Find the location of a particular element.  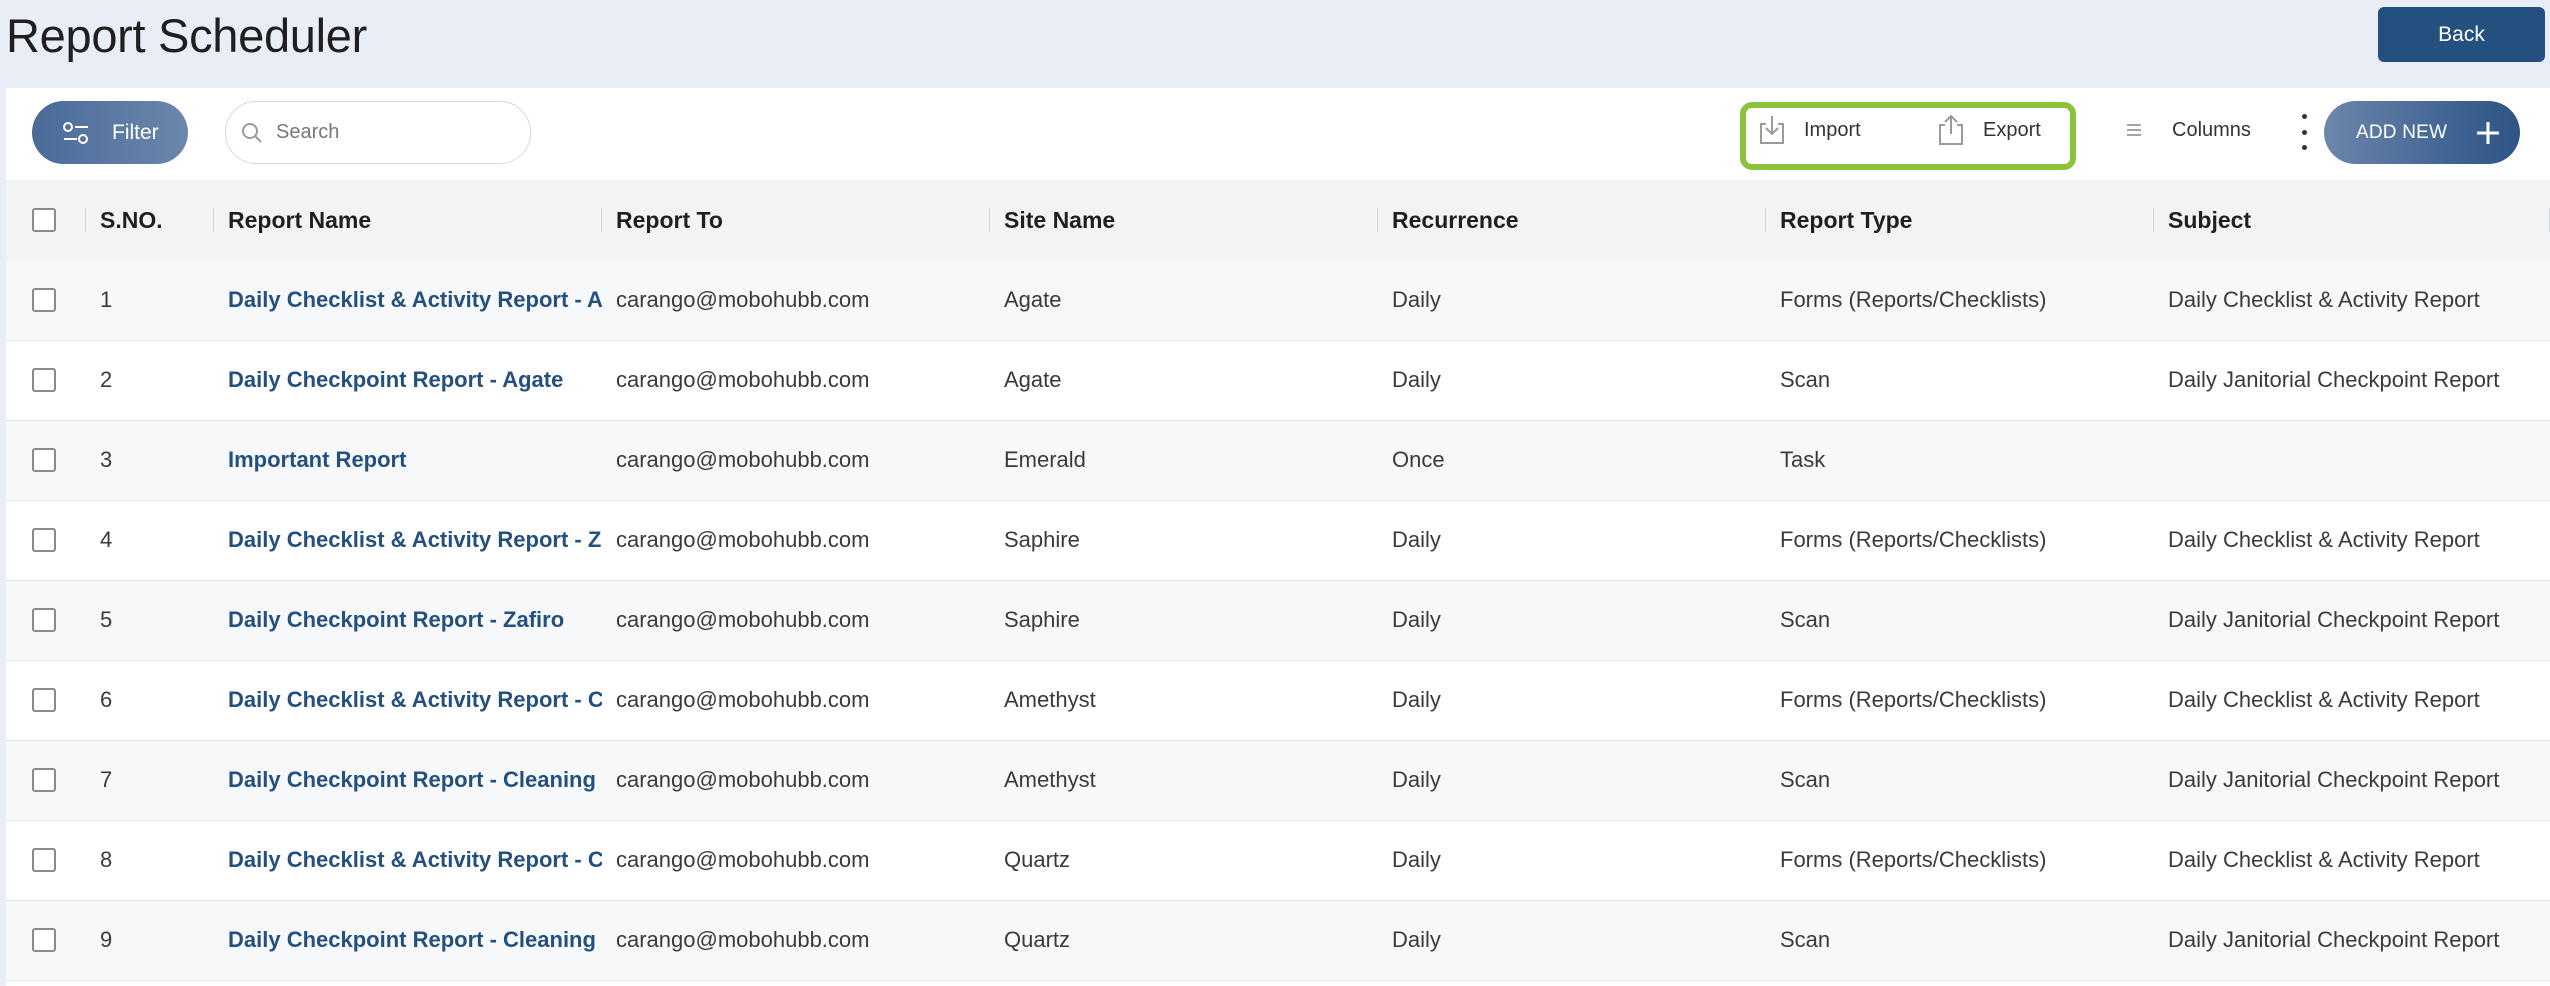

column-header: Report Type is located at coordinates (1960, 220).